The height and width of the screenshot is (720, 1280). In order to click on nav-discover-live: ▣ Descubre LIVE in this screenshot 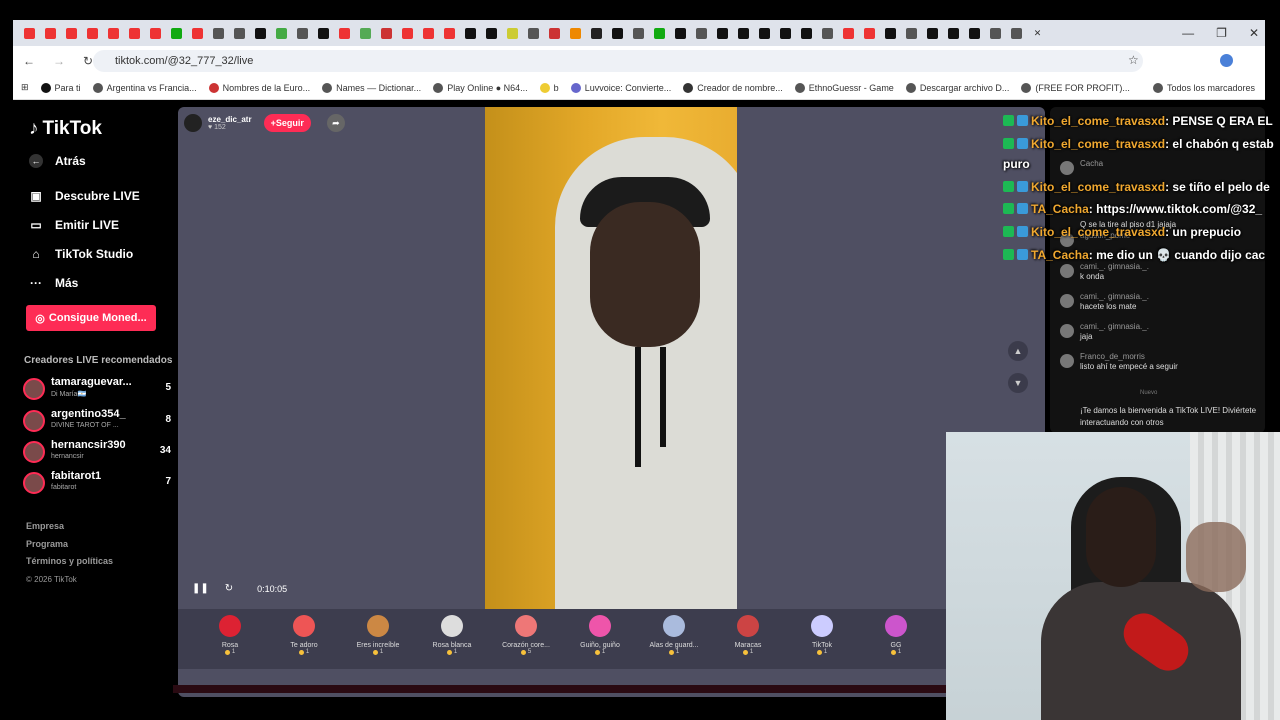, I will do `click(84, 196)`.